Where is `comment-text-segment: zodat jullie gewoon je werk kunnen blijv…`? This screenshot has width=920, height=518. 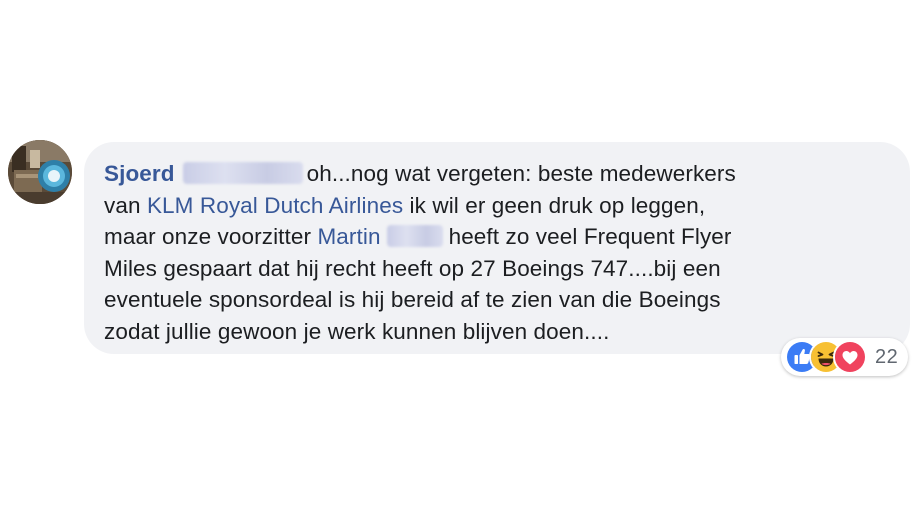 comment-text-segment: zodat jullie gewoon je werk kunnen blijv… is located at coordinates (357, 331).